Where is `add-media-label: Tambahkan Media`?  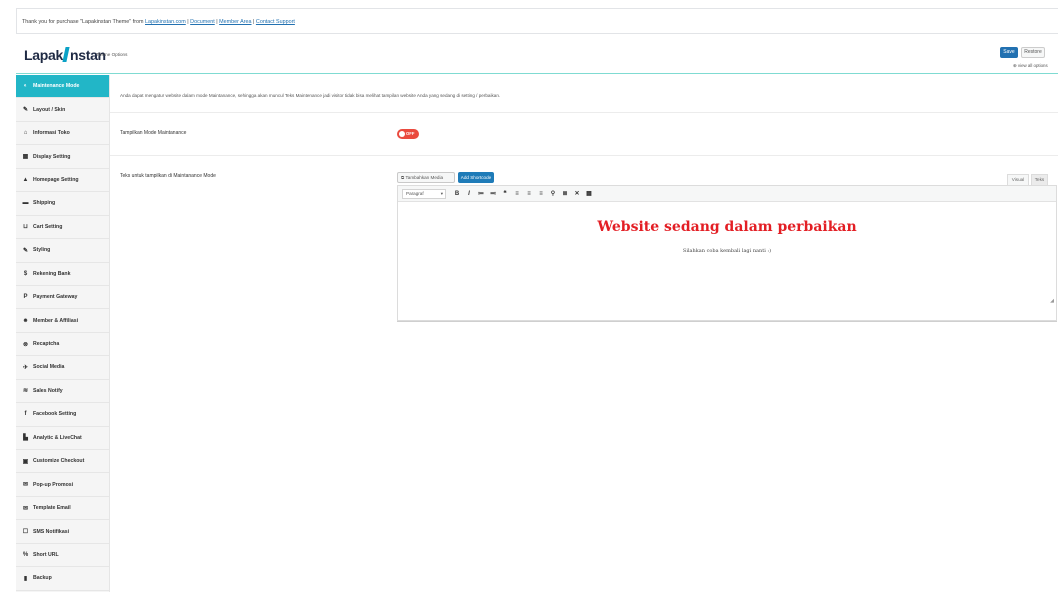
add-media-label: Tambahkan Media is located at coordinates (424, 177).